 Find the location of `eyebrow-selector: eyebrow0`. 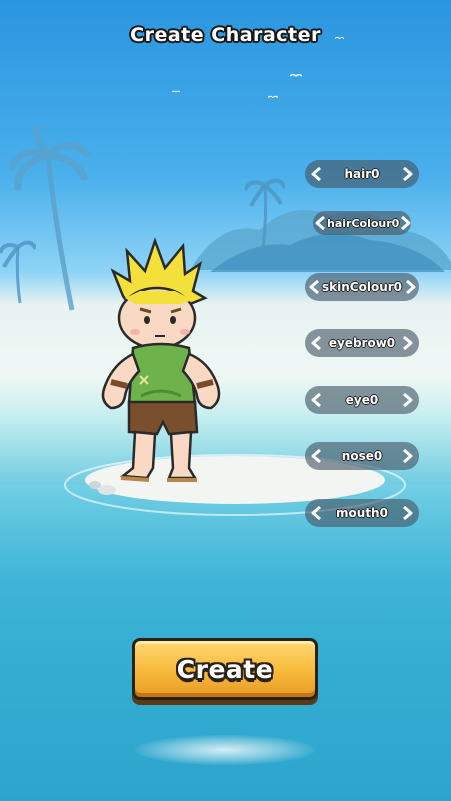

eyebrow-selector: eyebrow0 is located at coordinates (362, 343).